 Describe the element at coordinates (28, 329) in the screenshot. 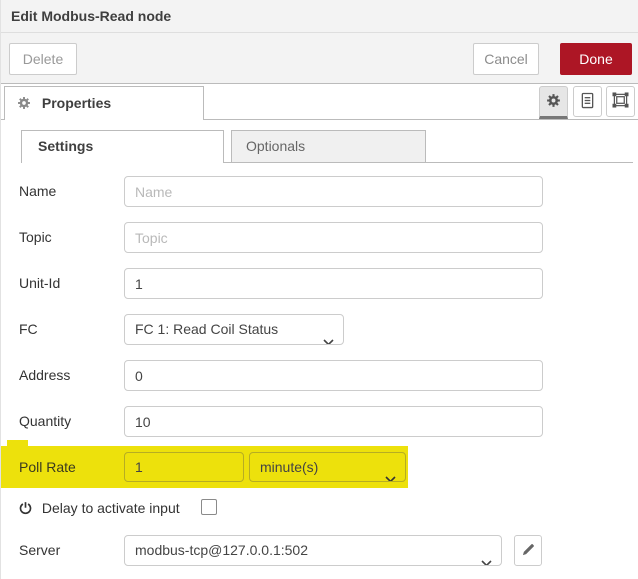

I see `fc-label: FC` at that location.